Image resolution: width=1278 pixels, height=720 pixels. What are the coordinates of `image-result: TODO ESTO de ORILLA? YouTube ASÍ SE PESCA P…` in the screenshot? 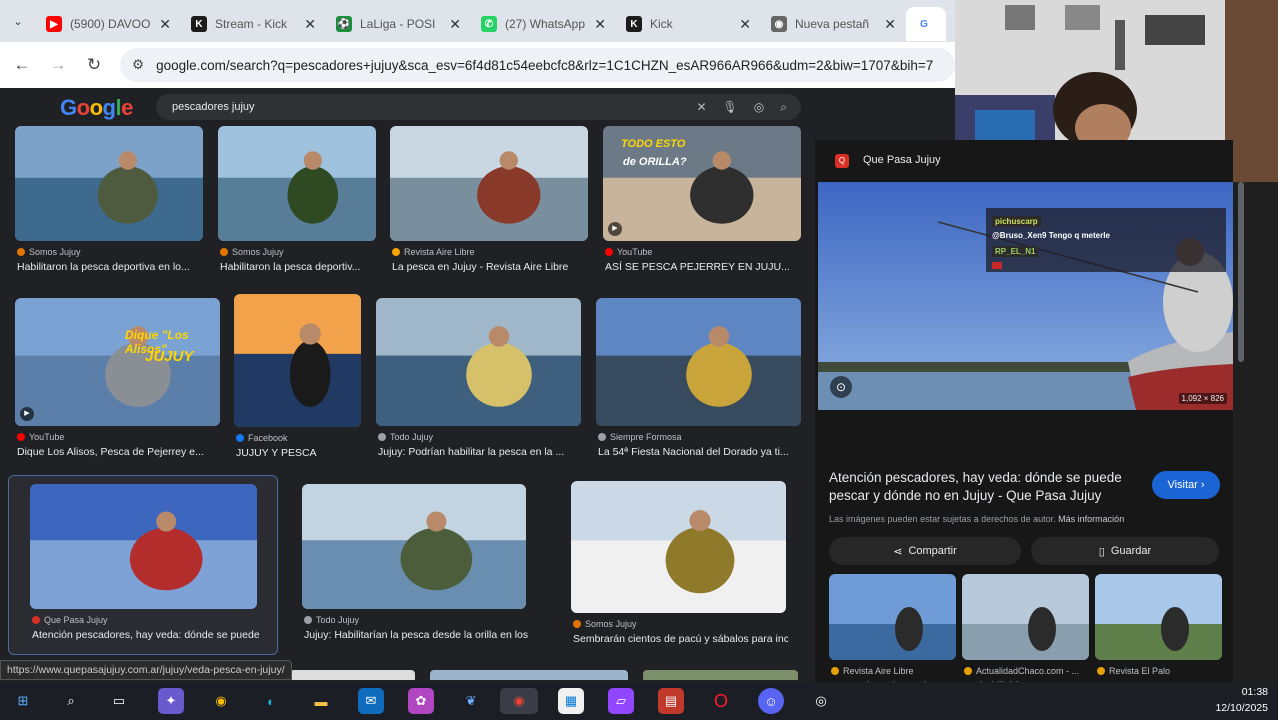 It's located at (702, 205).